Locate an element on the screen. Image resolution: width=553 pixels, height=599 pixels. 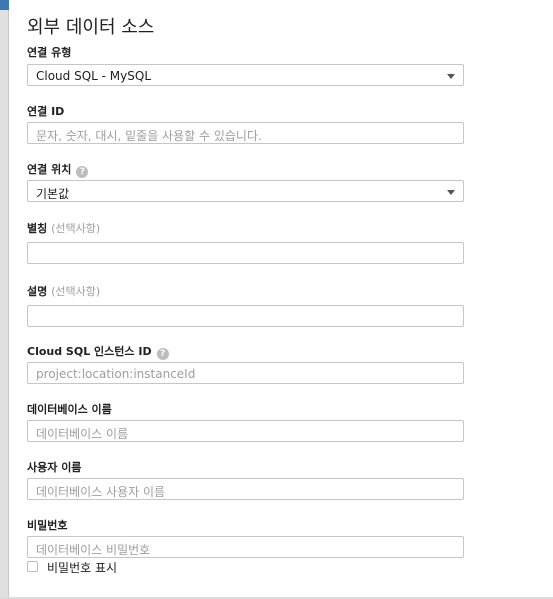
connection-type-select: Cloud SQL - MySQL is located at coordinates (245, 75).